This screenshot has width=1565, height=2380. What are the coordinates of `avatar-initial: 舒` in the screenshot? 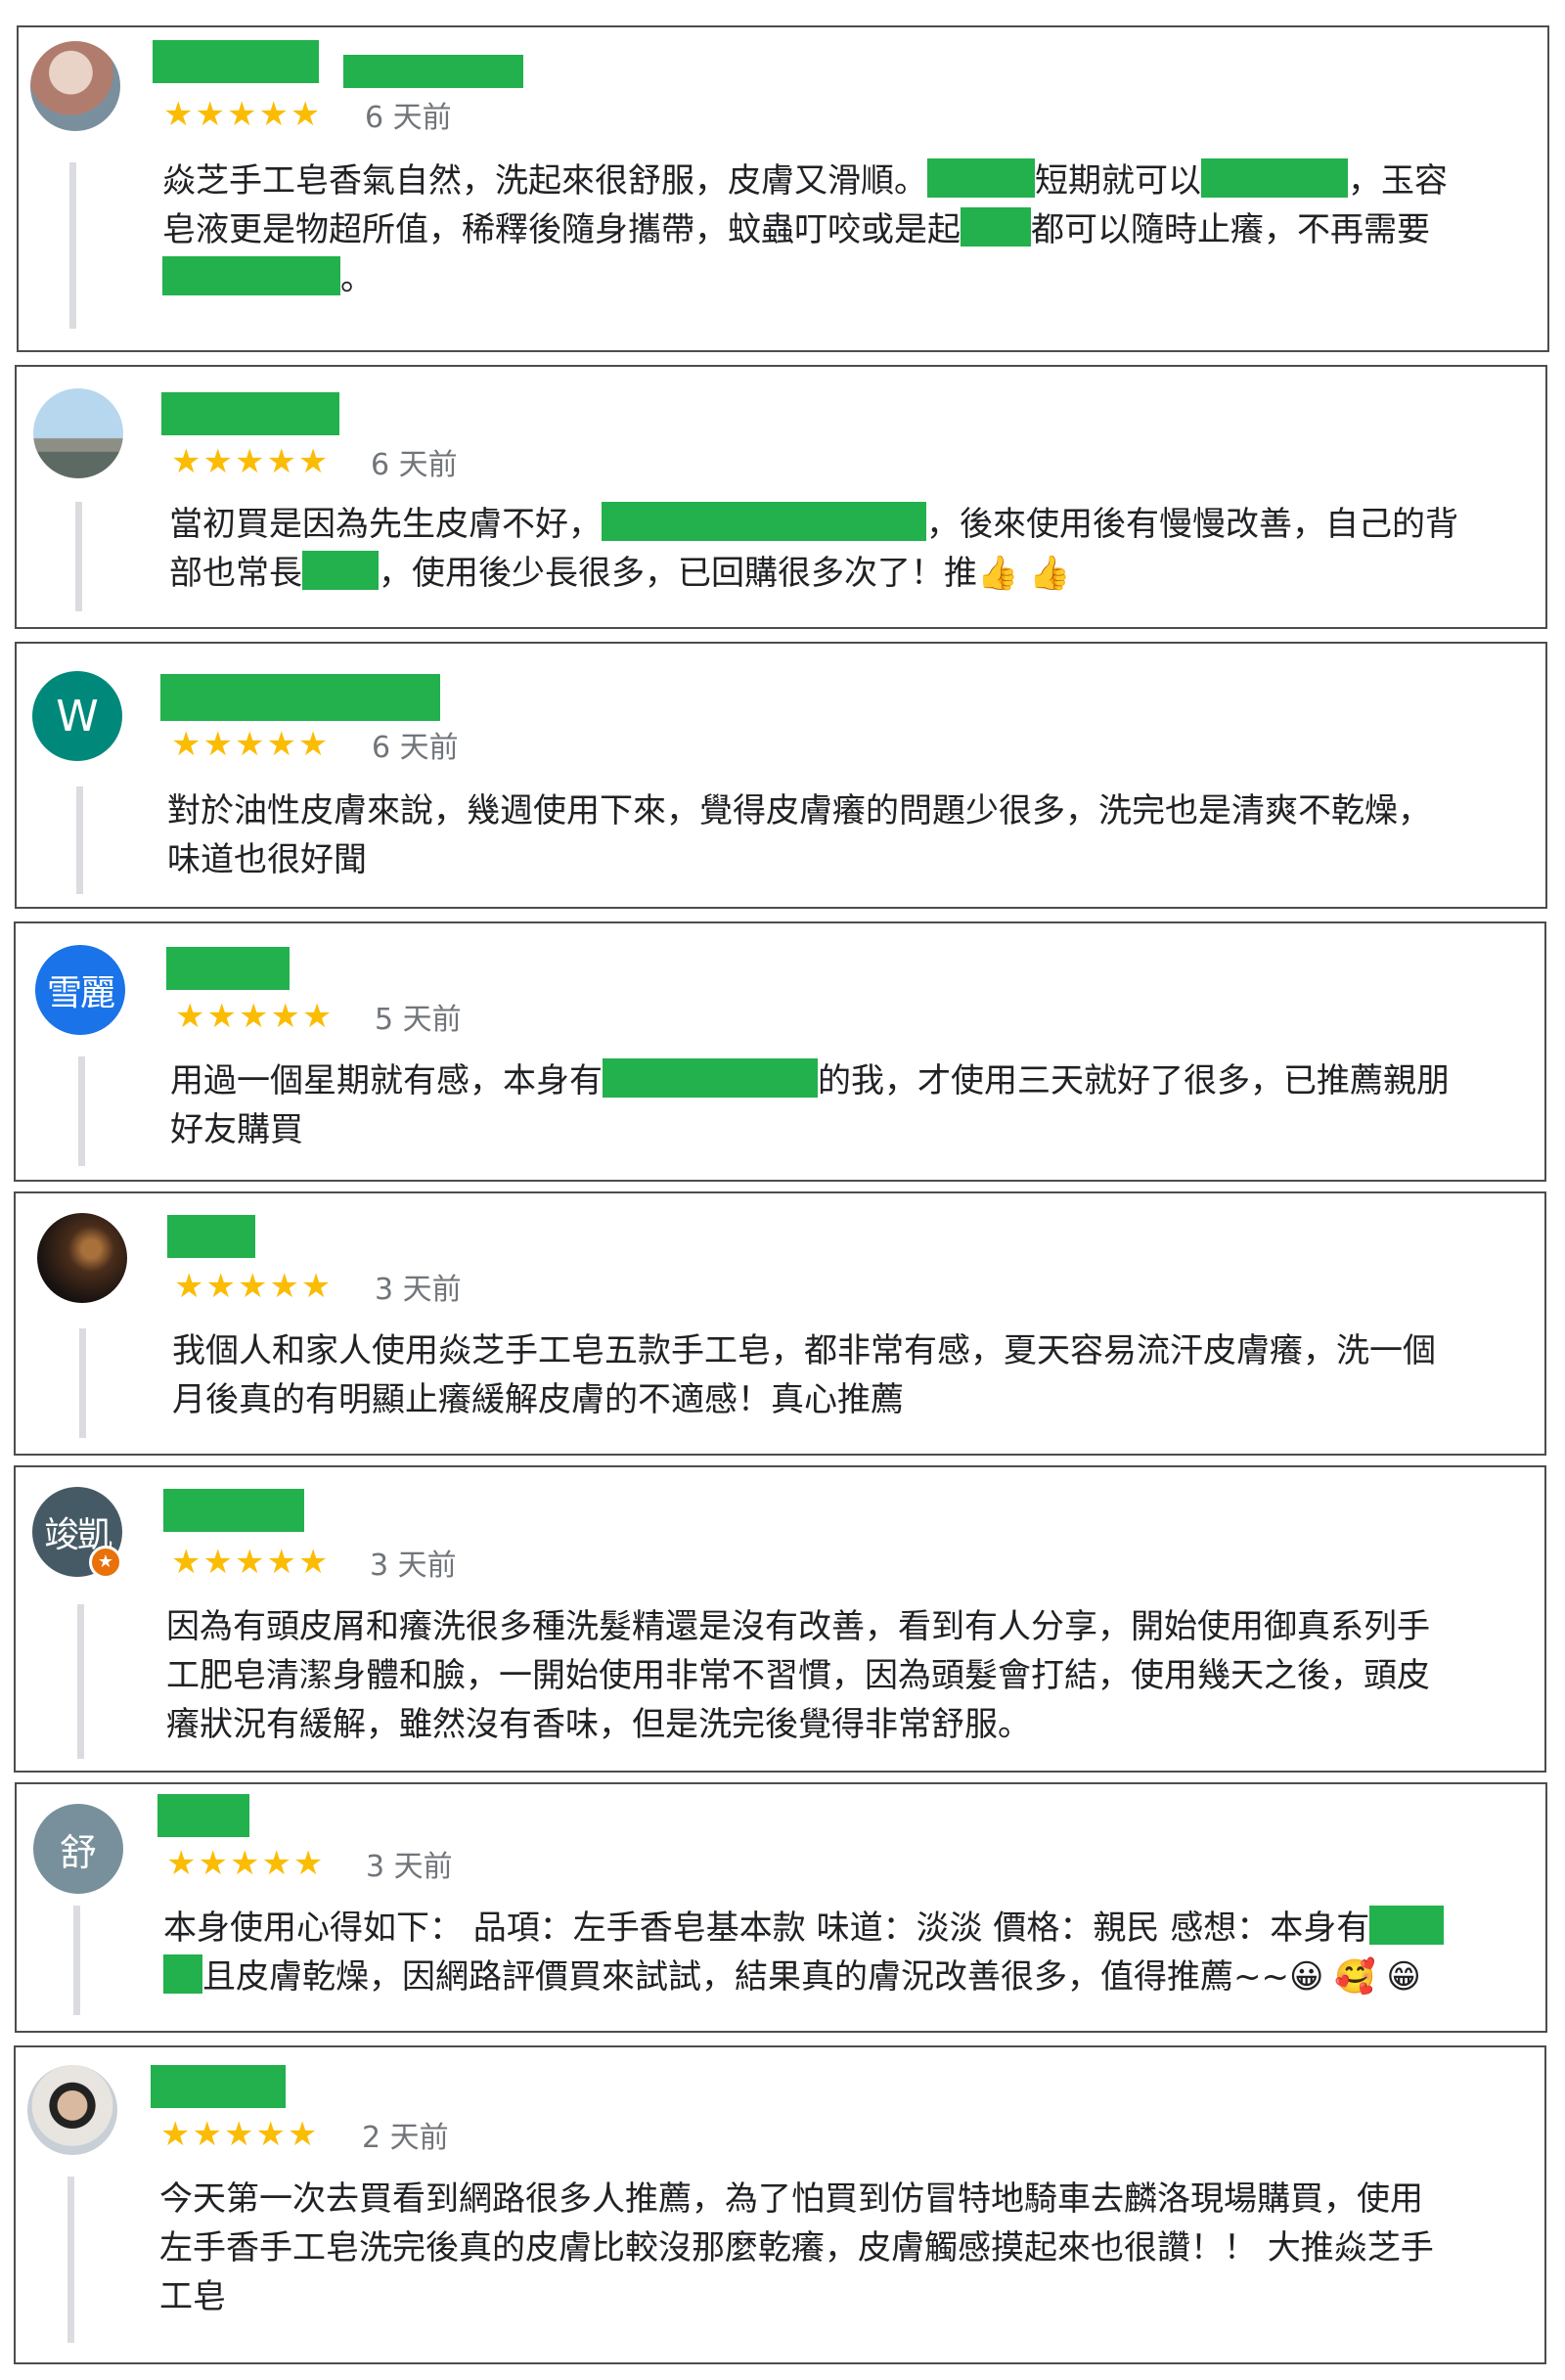 It's located at (78, 1852).